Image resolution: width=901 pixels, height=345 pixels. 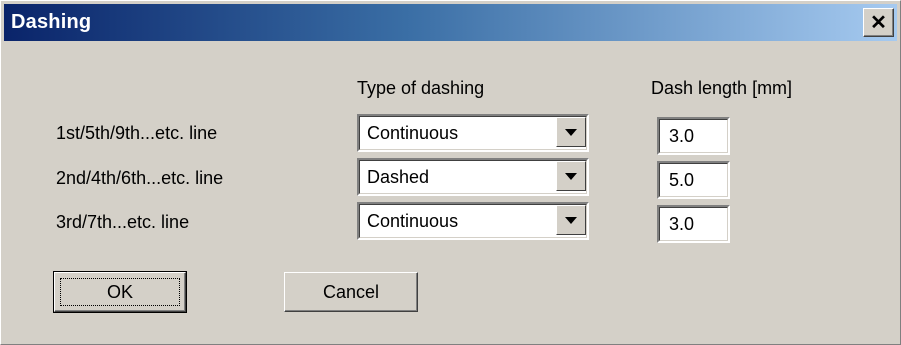 What do you see at coordinates (120, 292) in the screenshot?
I see `ok-button: OK` at bounding box center [120, 292].